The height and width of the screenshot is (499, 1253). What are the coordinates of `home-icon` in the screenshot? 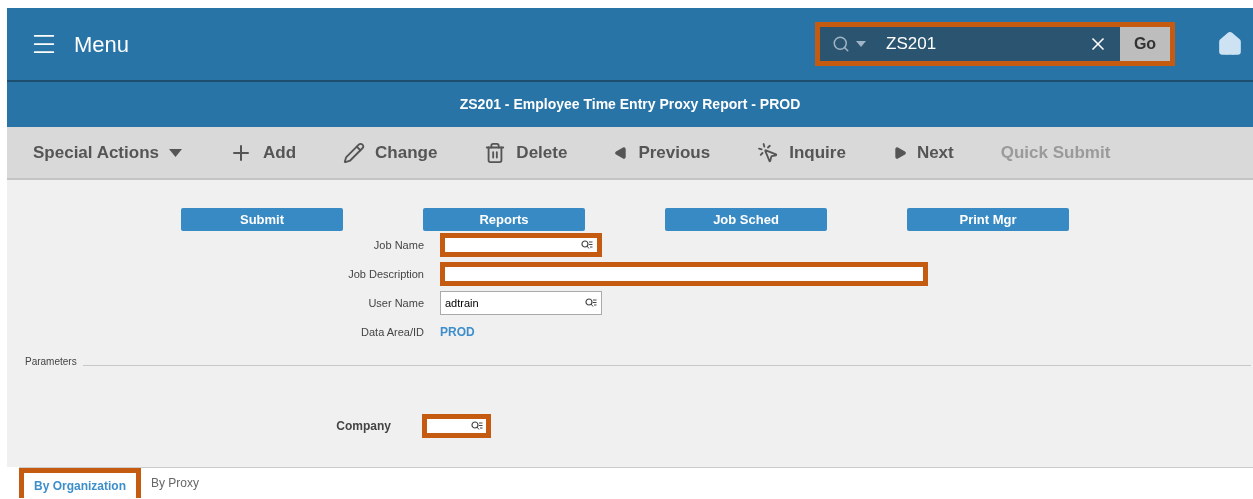 It's located at (1230, 44).